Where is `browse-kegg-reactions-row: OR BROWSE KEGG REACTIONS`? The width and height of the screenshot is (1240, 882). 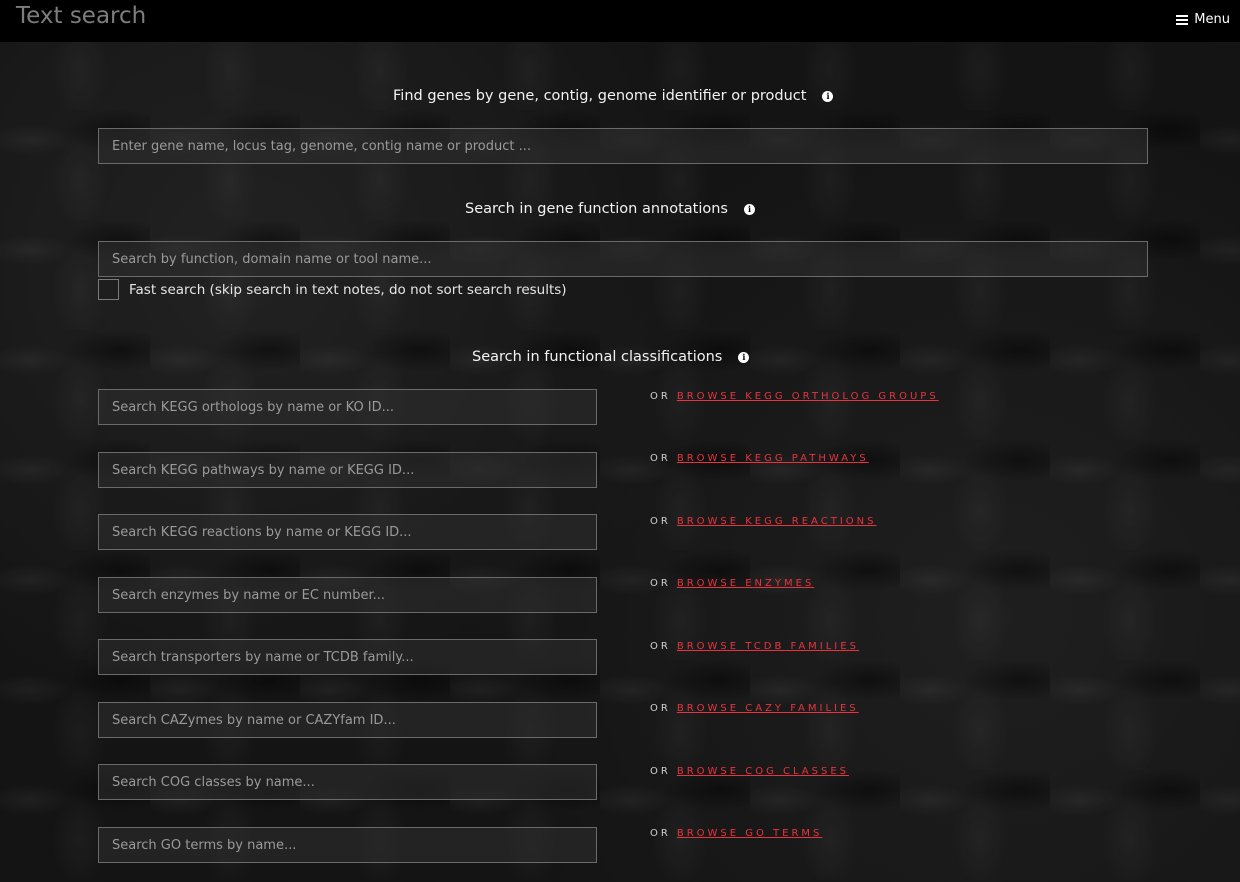
browse-kegg-reactions-row: OR BROWSE KEGG REACTIONS is located at coordinates (763, 521).